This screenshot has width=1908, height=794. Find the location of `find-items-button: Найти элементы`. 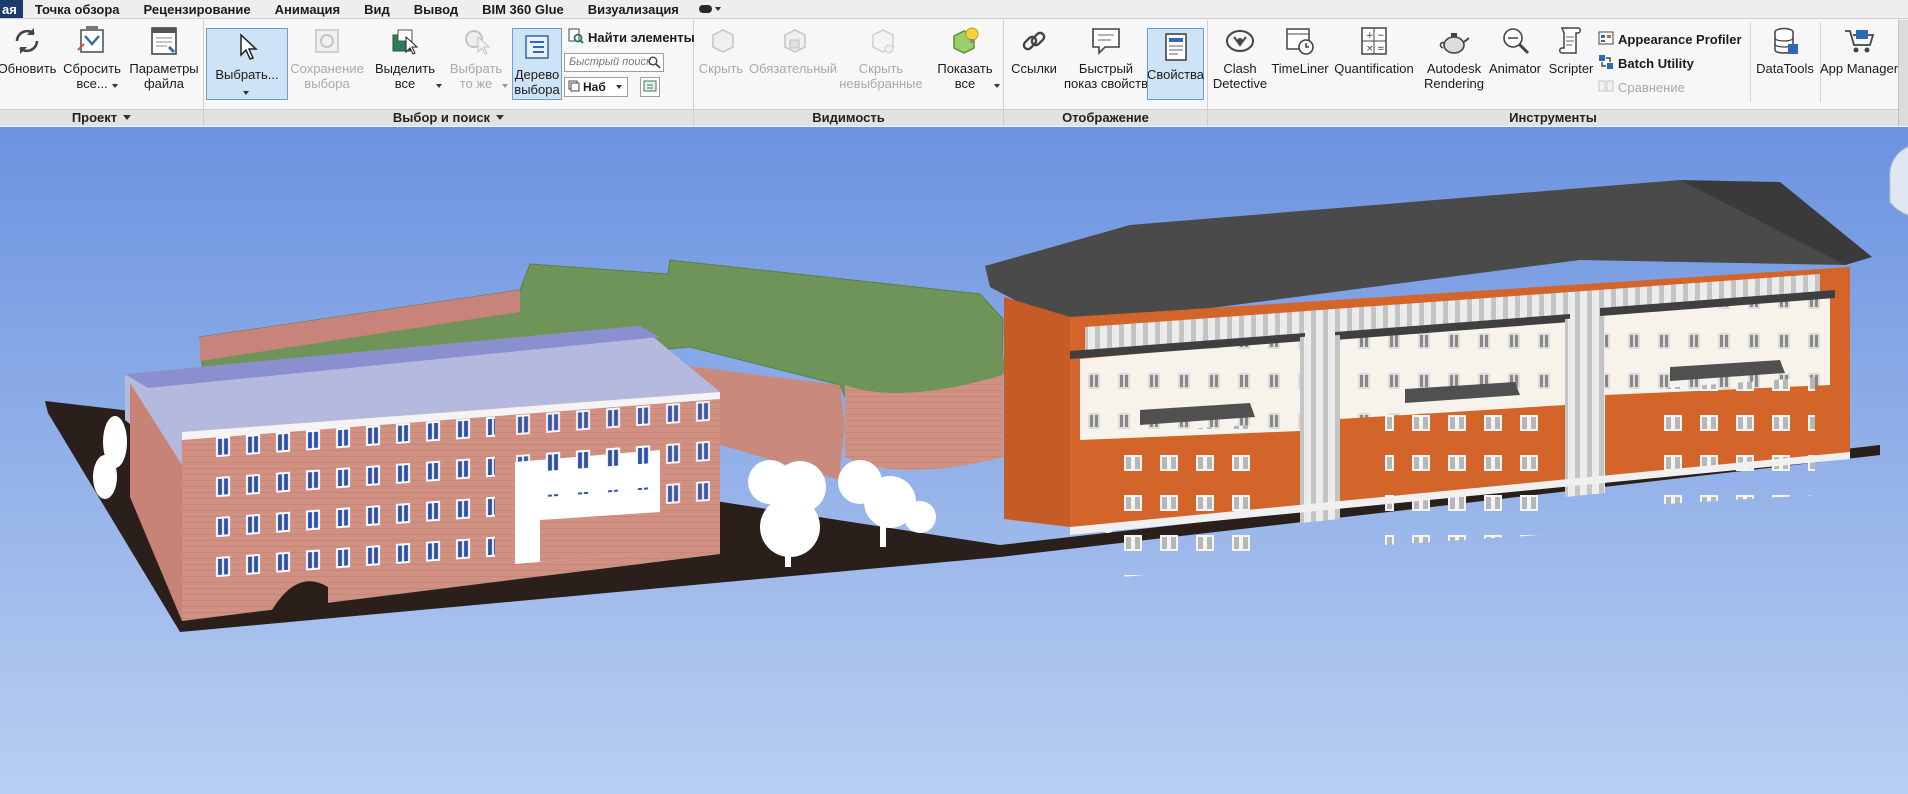

find-items-button: Найти элементы is located at coordinates (631, 37).